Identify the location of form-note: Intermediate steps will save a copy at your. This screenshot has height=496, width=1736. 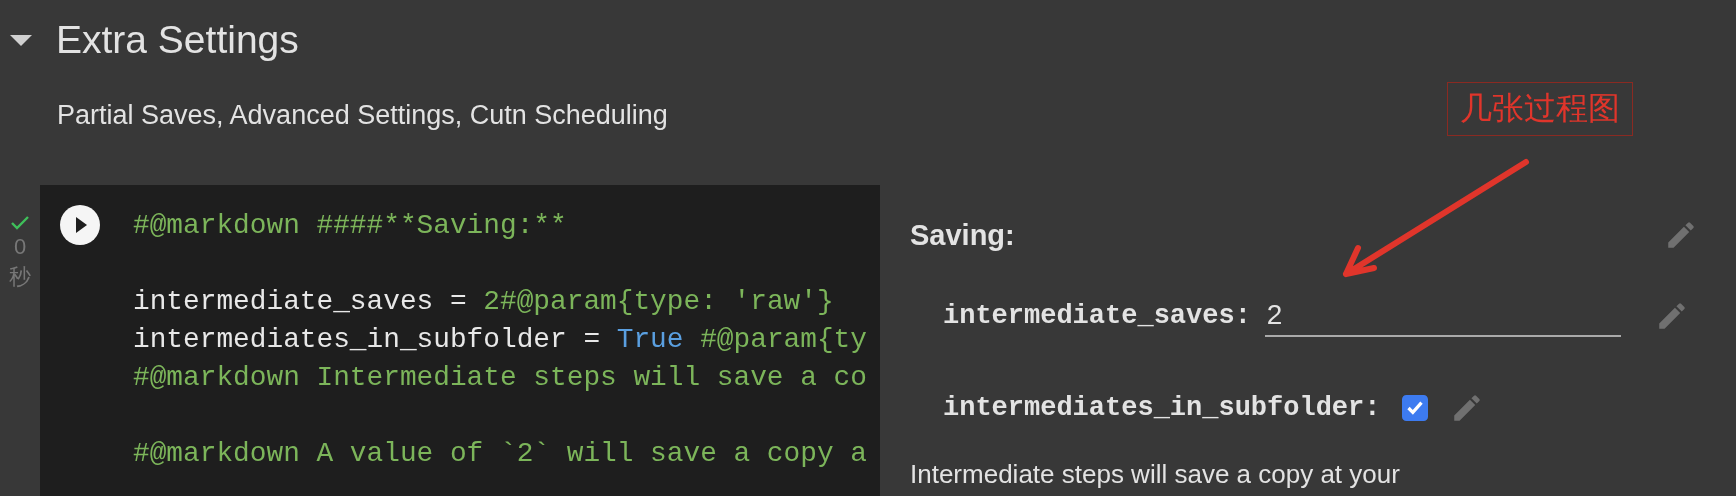
(1155, 474).